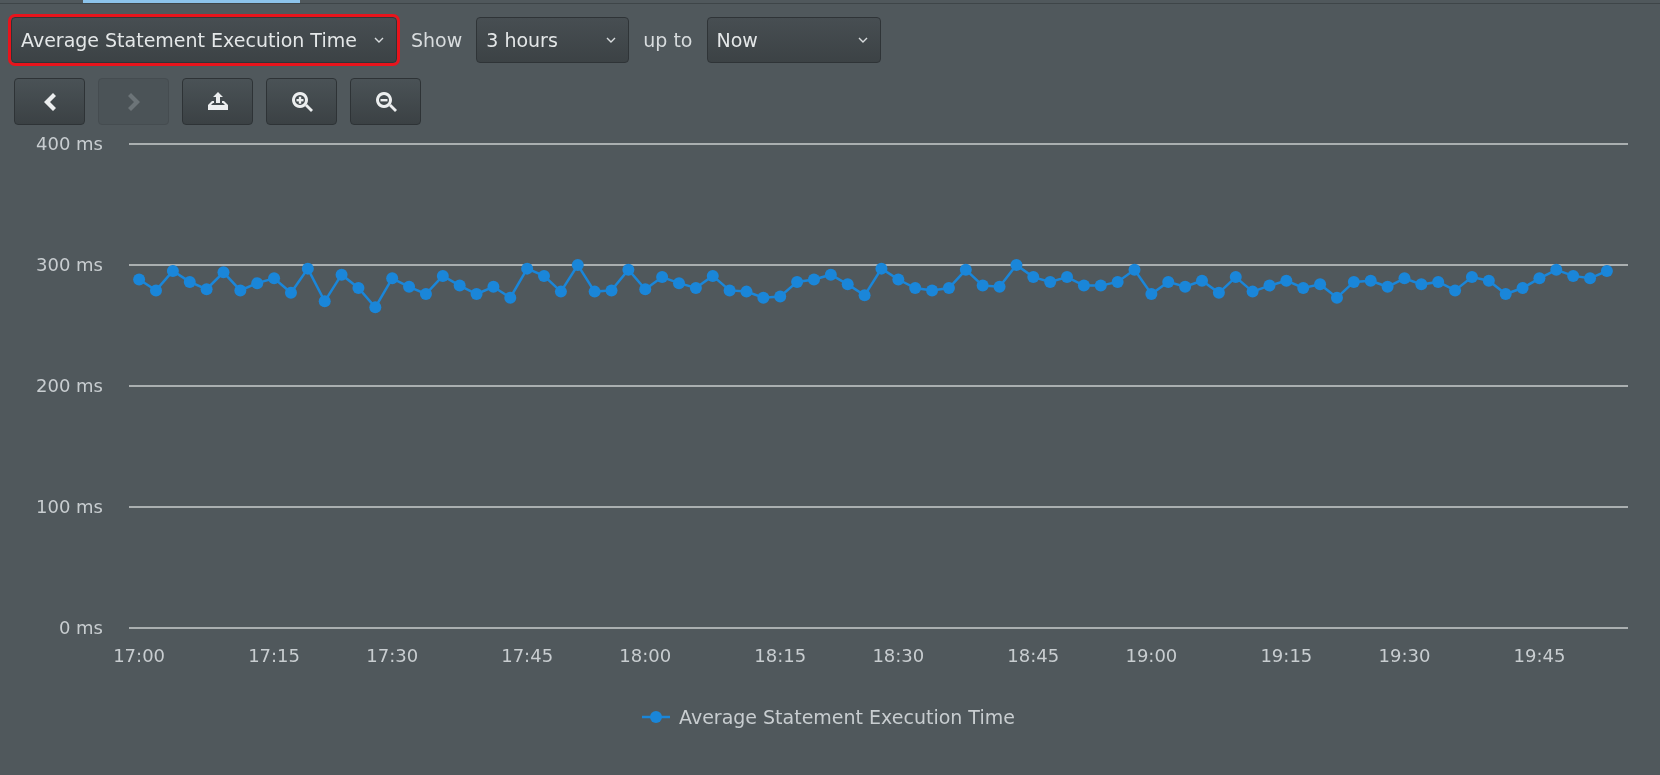 This screenshot has height=775, width=1660. Describe the element at coordinates (392, 655) in the screenshot. I see `x-axis-label: 17:30` at that location.